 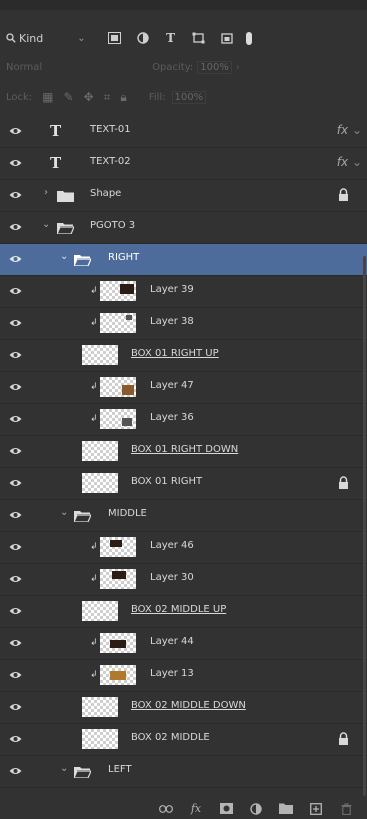 I want to click on layer-row: ↲ Layer 47, so click(x=183, y=388).